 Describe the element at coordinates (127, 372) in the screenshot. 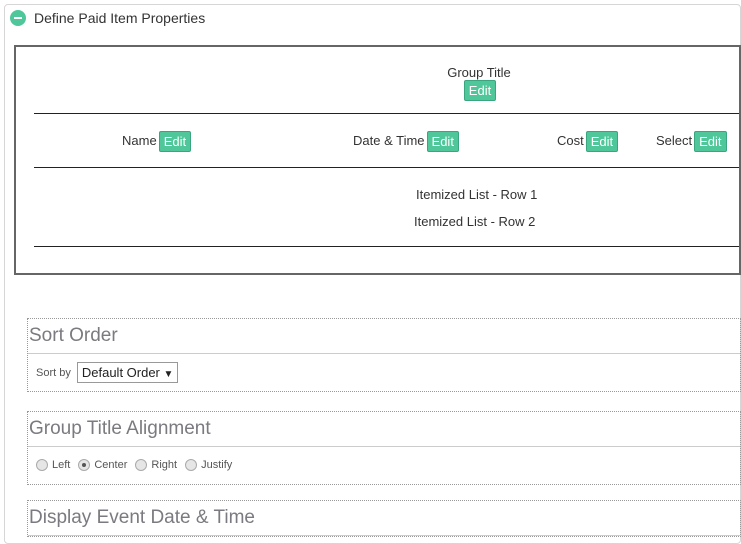

I see `sort-by-select: Default Order ▼` at that location.